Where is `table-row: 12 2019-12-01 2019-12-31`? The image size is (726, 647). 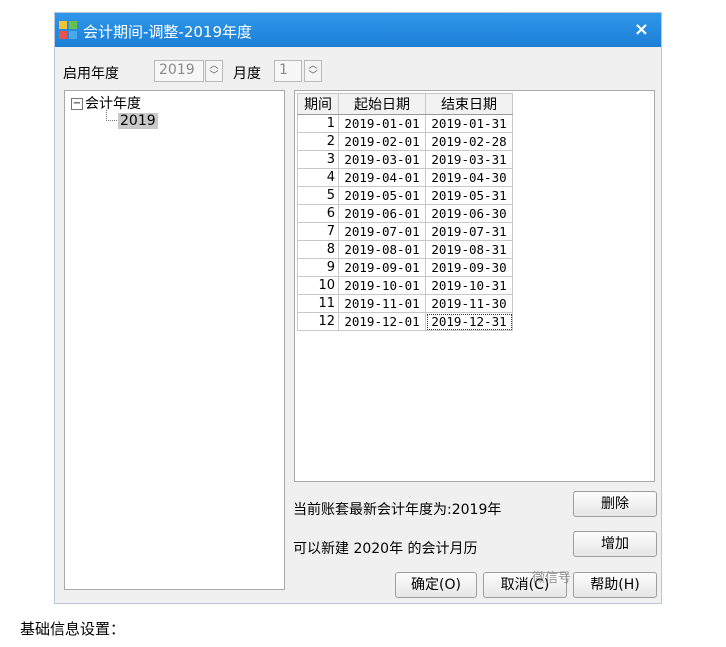 table-row: 12 2019-12-01 2019-12-31 is located at coordinates (405, 321).